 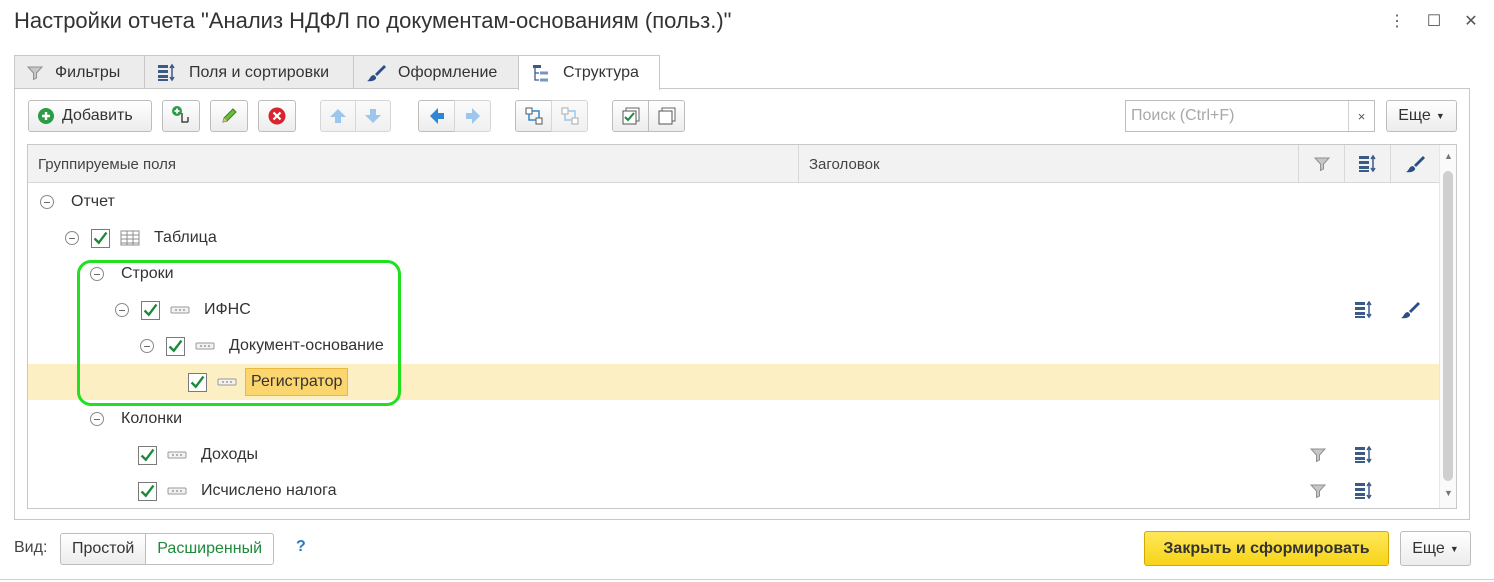 What do you see at coordinates (1434, 21) in the screenshot?
I see `maximize-icon: ☐` at bounding box center [1434, 21].